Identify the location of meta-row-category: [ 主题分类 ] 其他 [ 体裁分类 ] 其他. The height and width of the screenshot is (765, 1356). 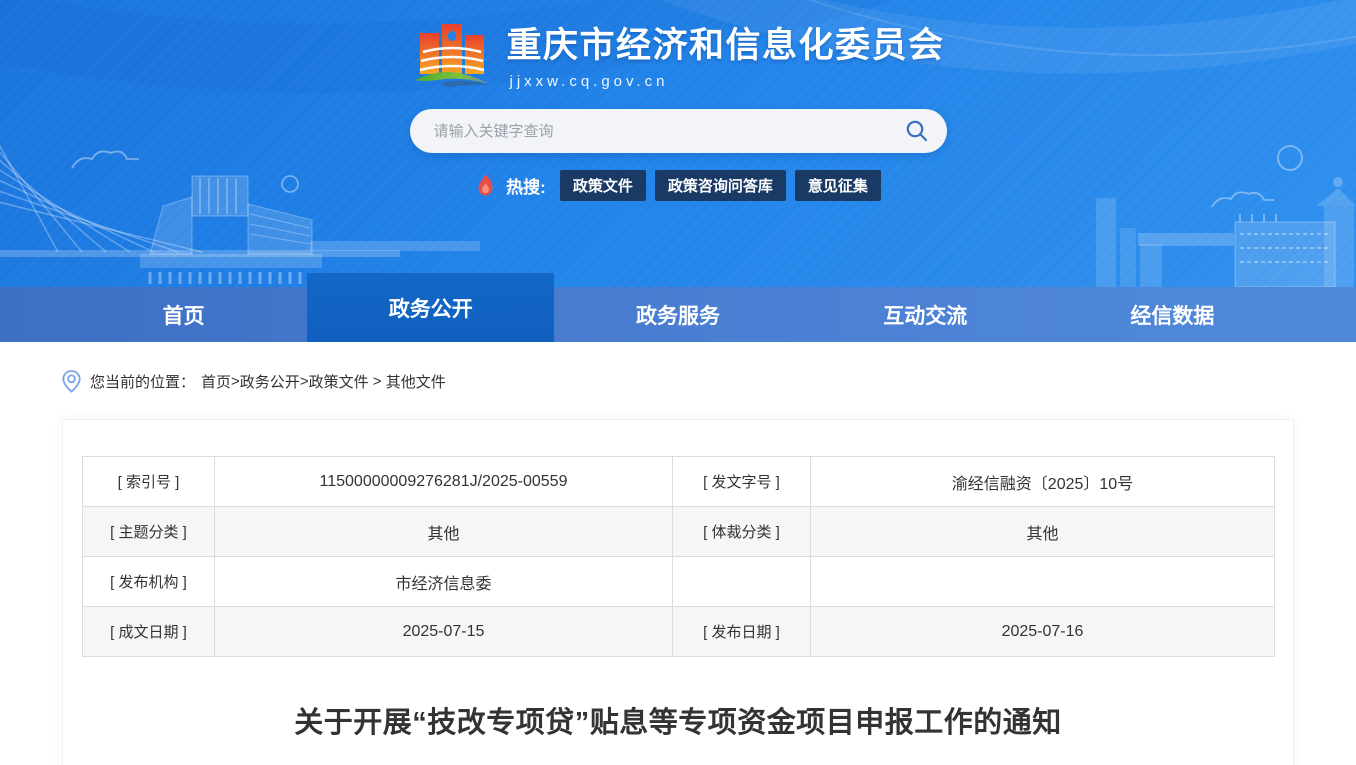
(678, 531).